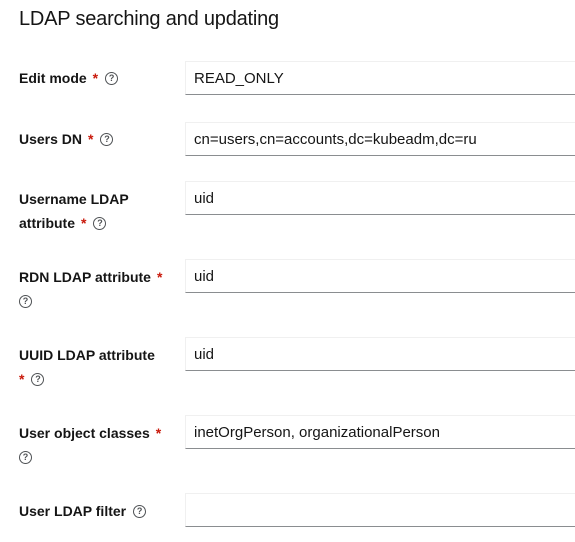 This screenshot has width=575, height=542. Describe the element at coordinates (149, 19) in the screenshot. I see `section-title: LDAP searching and updating` at that location.